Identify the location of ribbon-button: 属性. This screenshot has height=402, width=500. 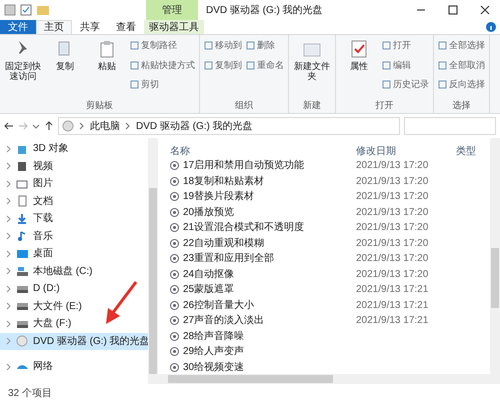
(359, 69).